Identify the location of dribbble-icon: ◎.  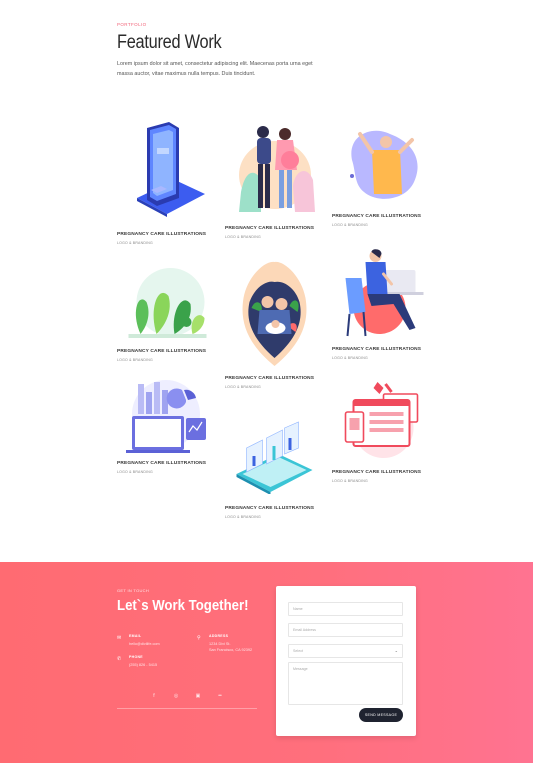
(176, 696).